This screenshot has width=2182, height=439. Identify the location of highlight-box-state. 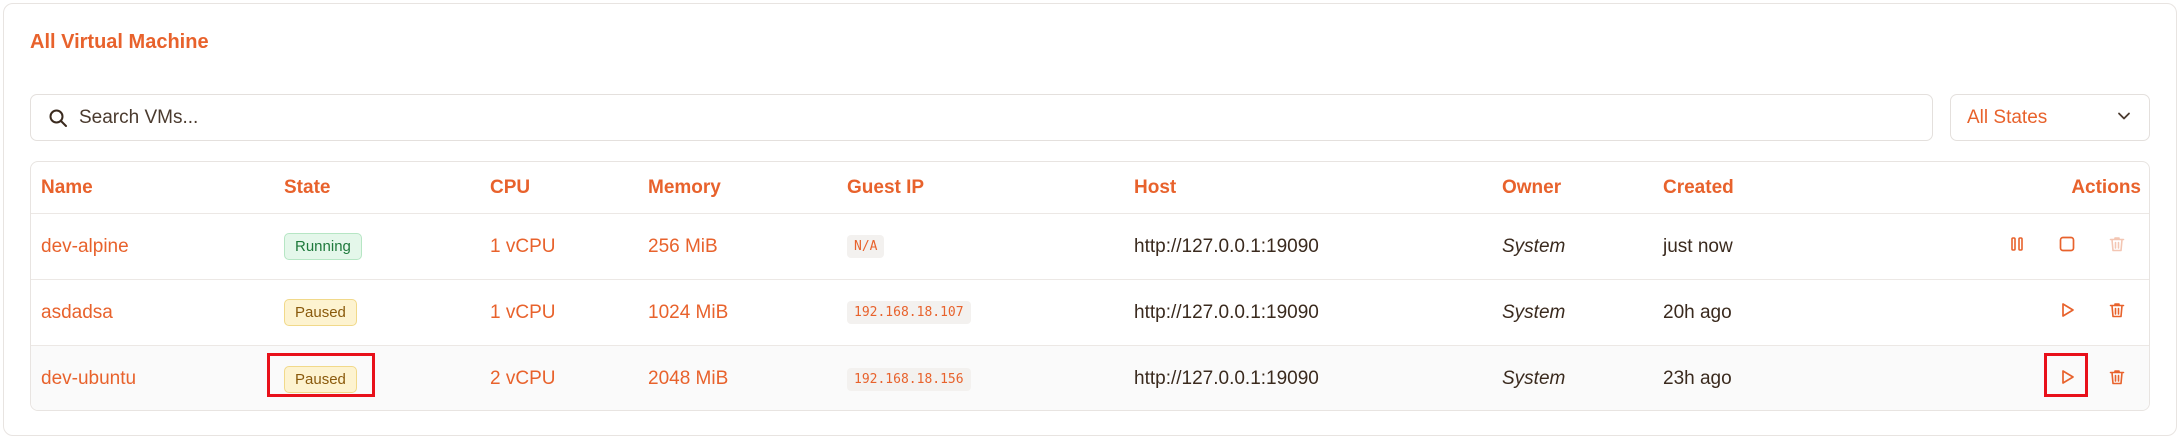
(321, 375).